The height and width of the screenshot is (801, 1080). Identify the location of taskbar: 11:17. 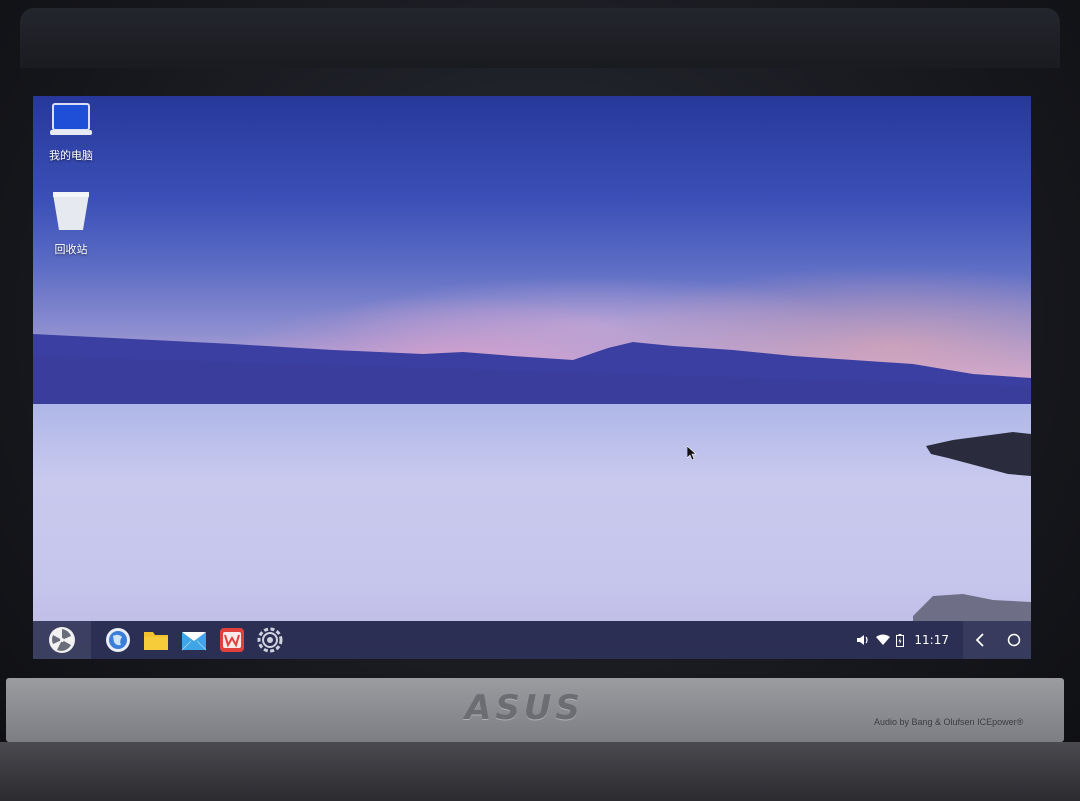
(532, 640).